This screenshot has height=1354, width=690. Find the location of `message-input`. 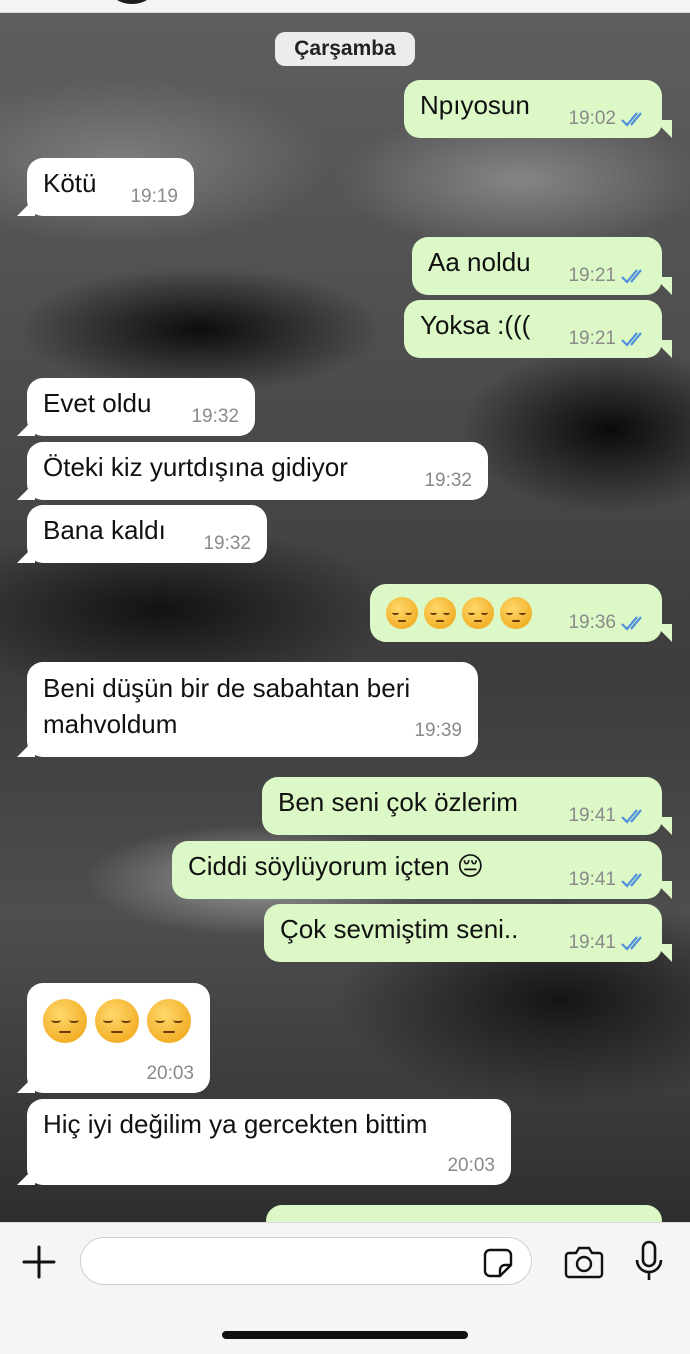

message-input is located at coordinates (306, 1261).